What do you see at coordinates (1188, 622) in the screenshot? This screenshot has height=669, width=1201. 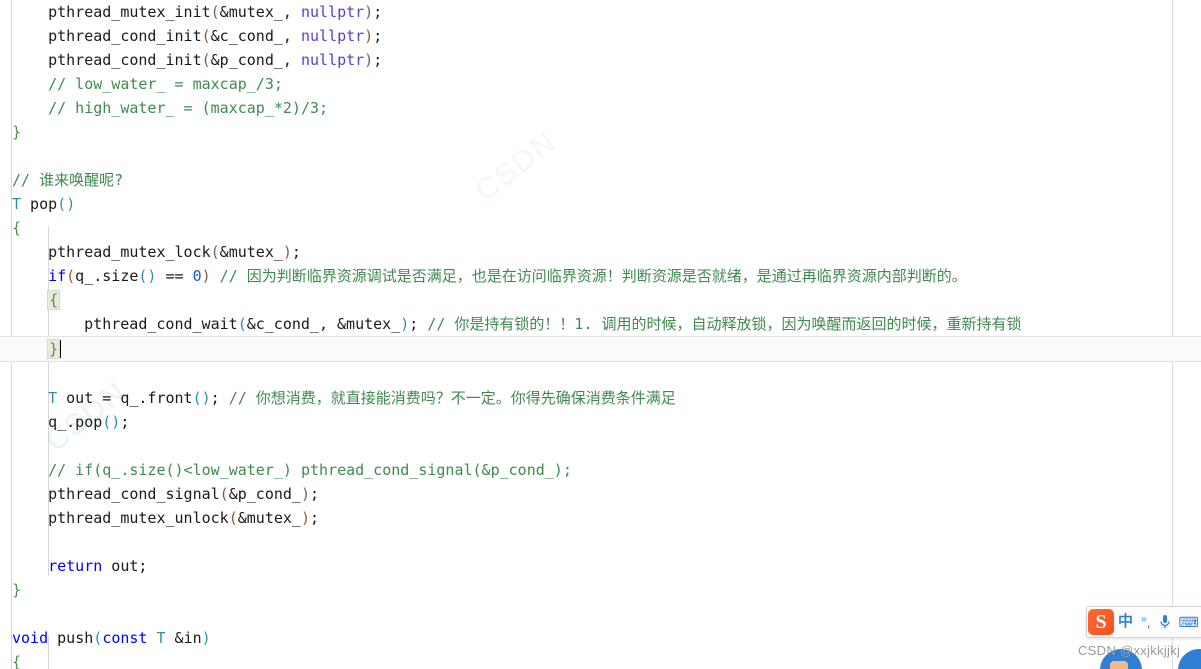 I see `keyboard-icon: ⌨` at bounding box center [1188, 622].